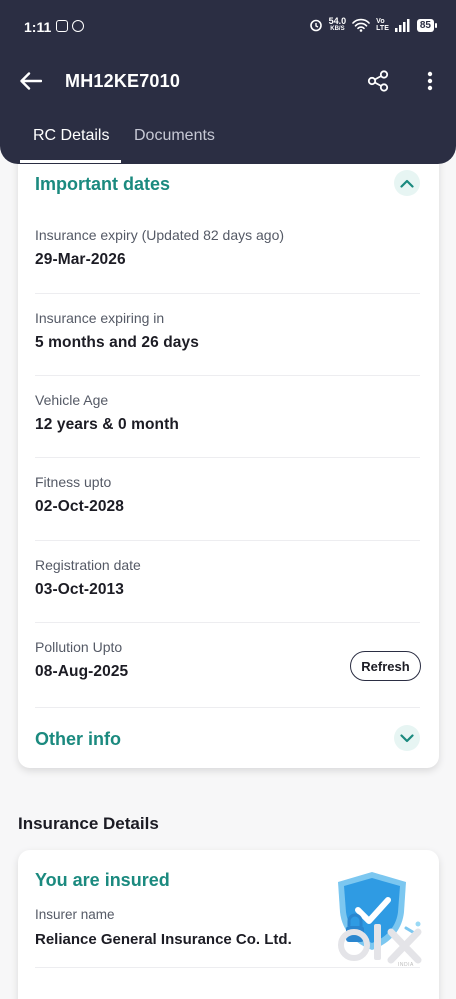  I want to click on insurance-expiring-in-value: 5 months and 26 days, so click(117, 342).